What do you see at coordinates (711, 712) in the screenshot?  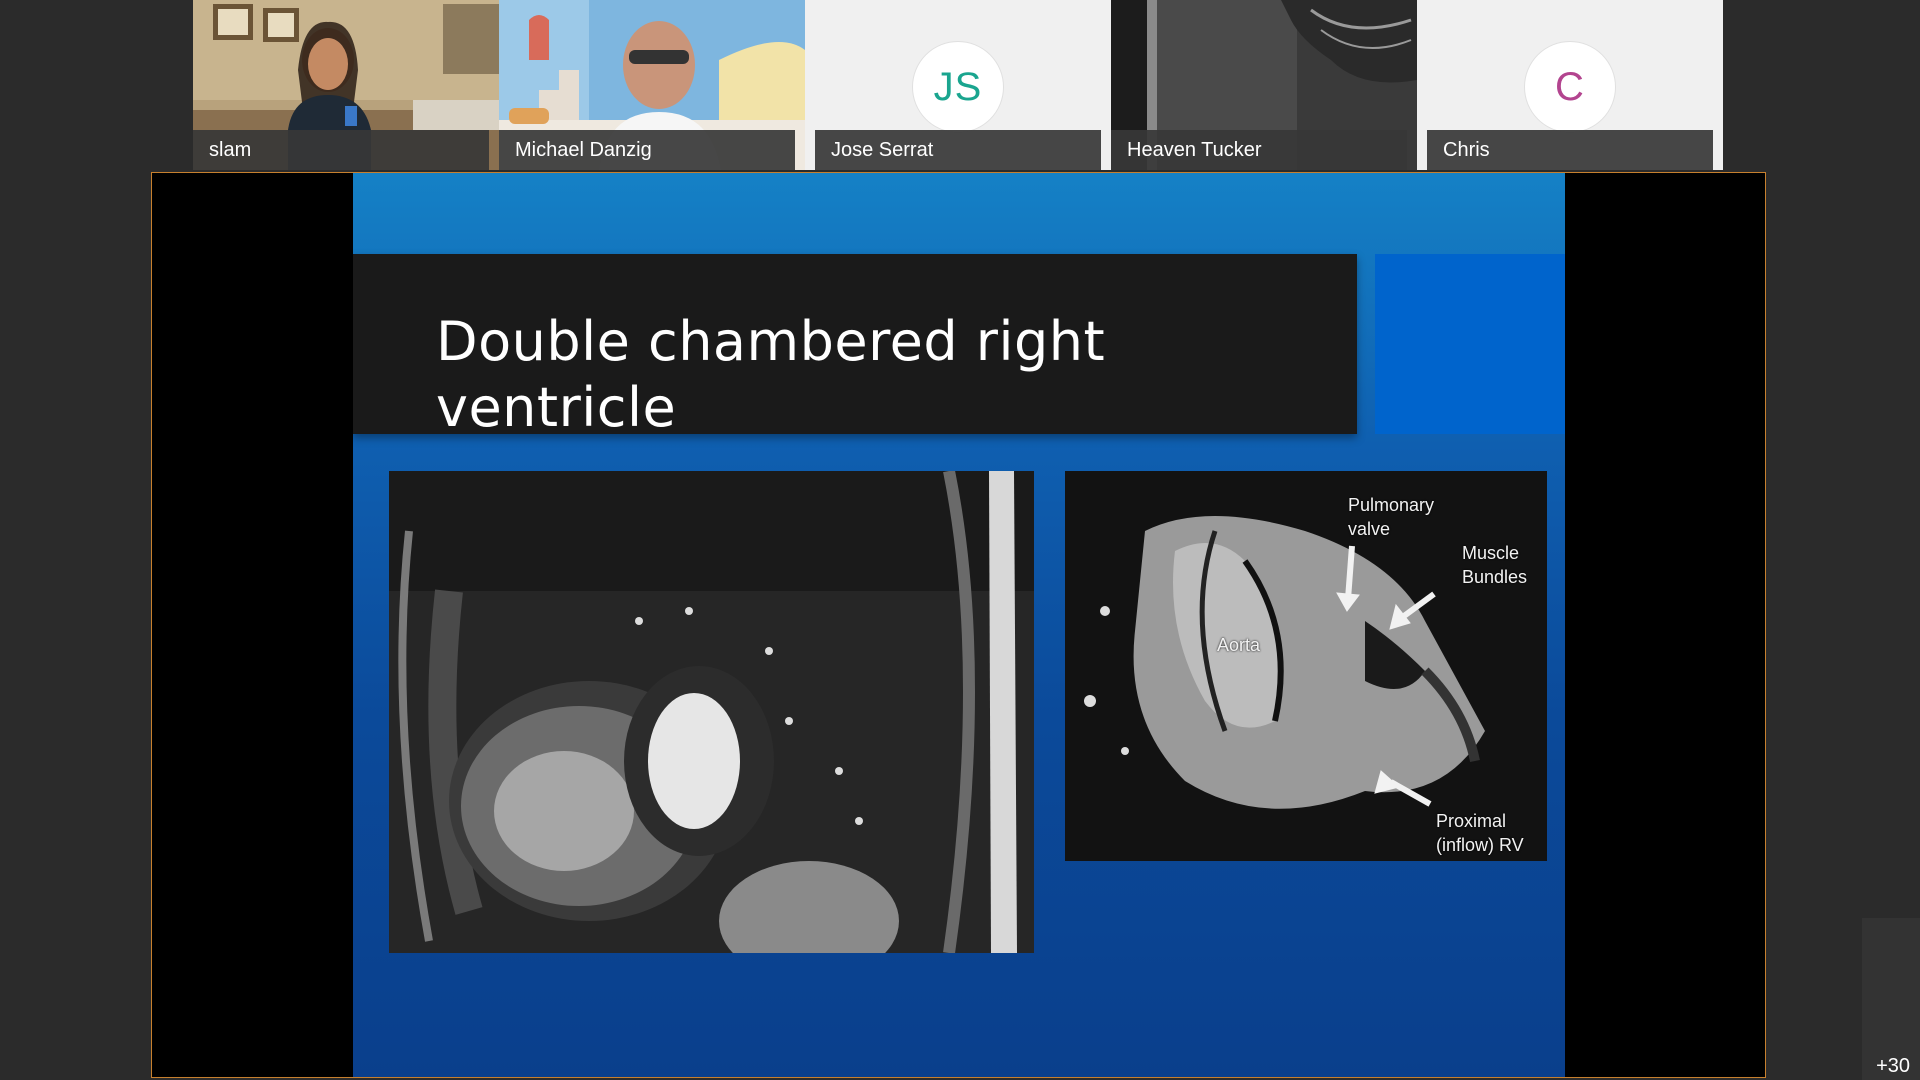 I see `mri-short-axis-image` at bounding box center [711, 712].